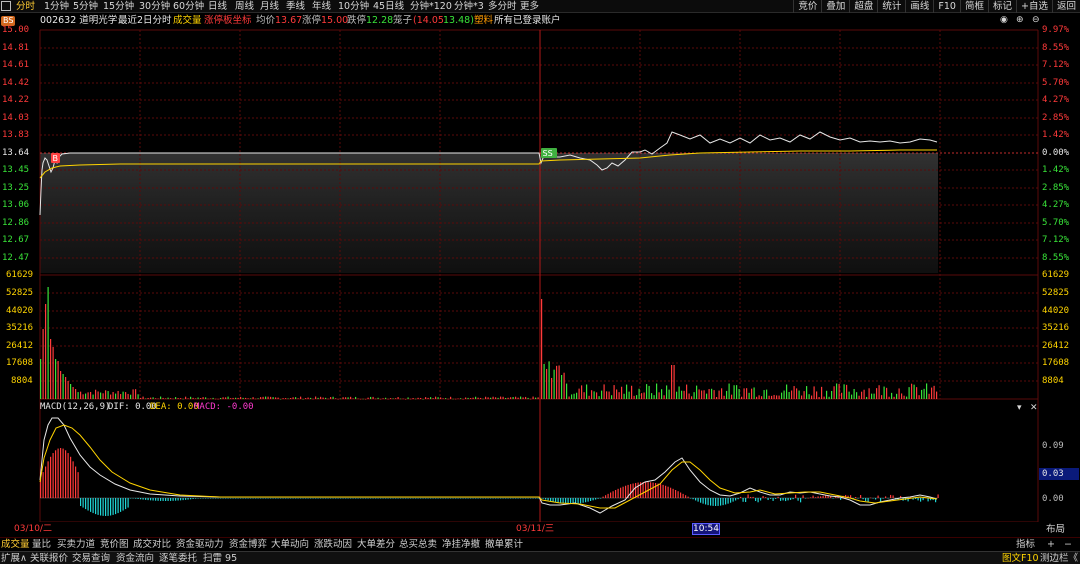 This screenshot has width=1080, height=564. Describe the element at coordinates (152, 545) in the screenshot. I see `tab-trade-compare: 成交对比` at that location.